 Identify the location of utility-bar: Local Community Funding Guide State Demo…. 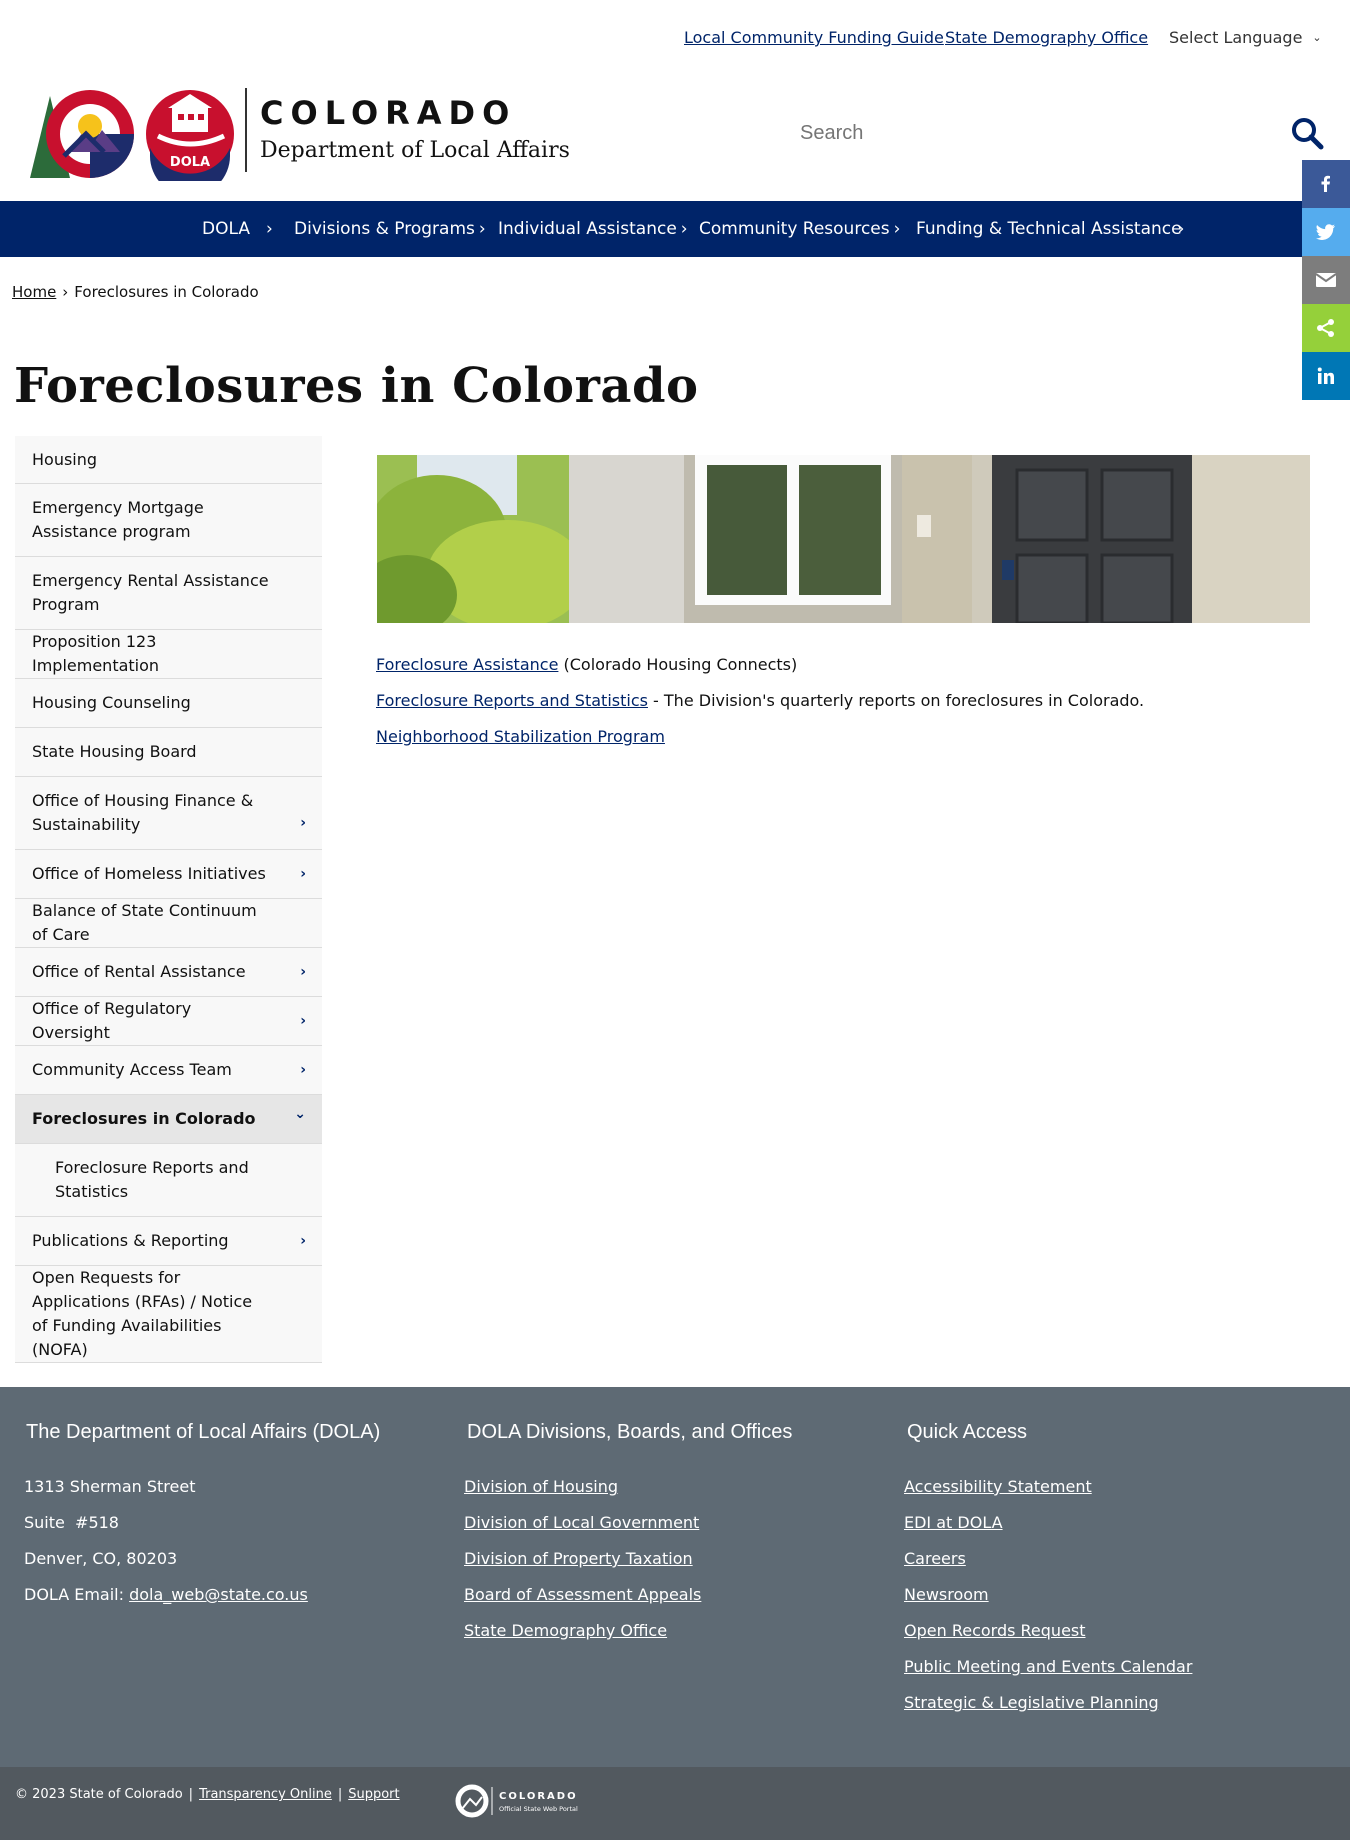
(675, 38).